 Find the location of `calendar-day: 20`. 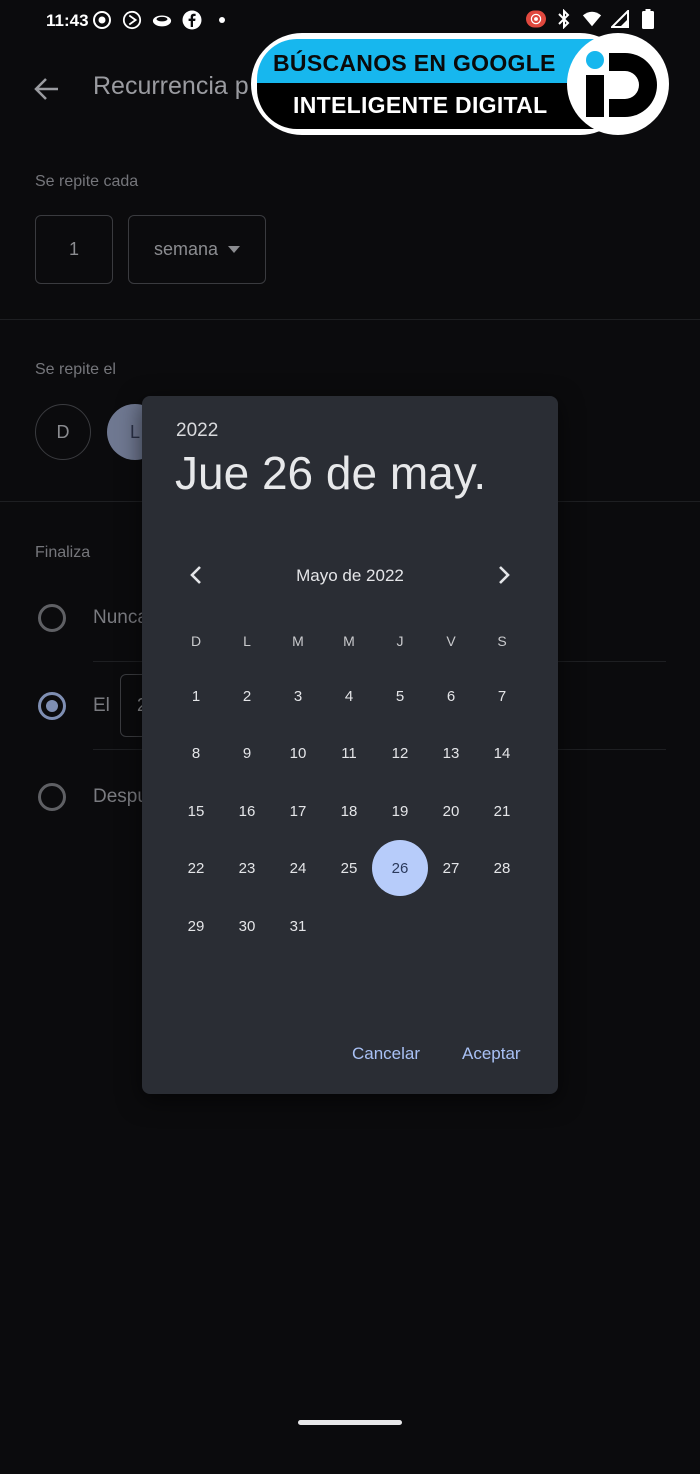

calendar-day: 20 is located at coordinates (451, 811).